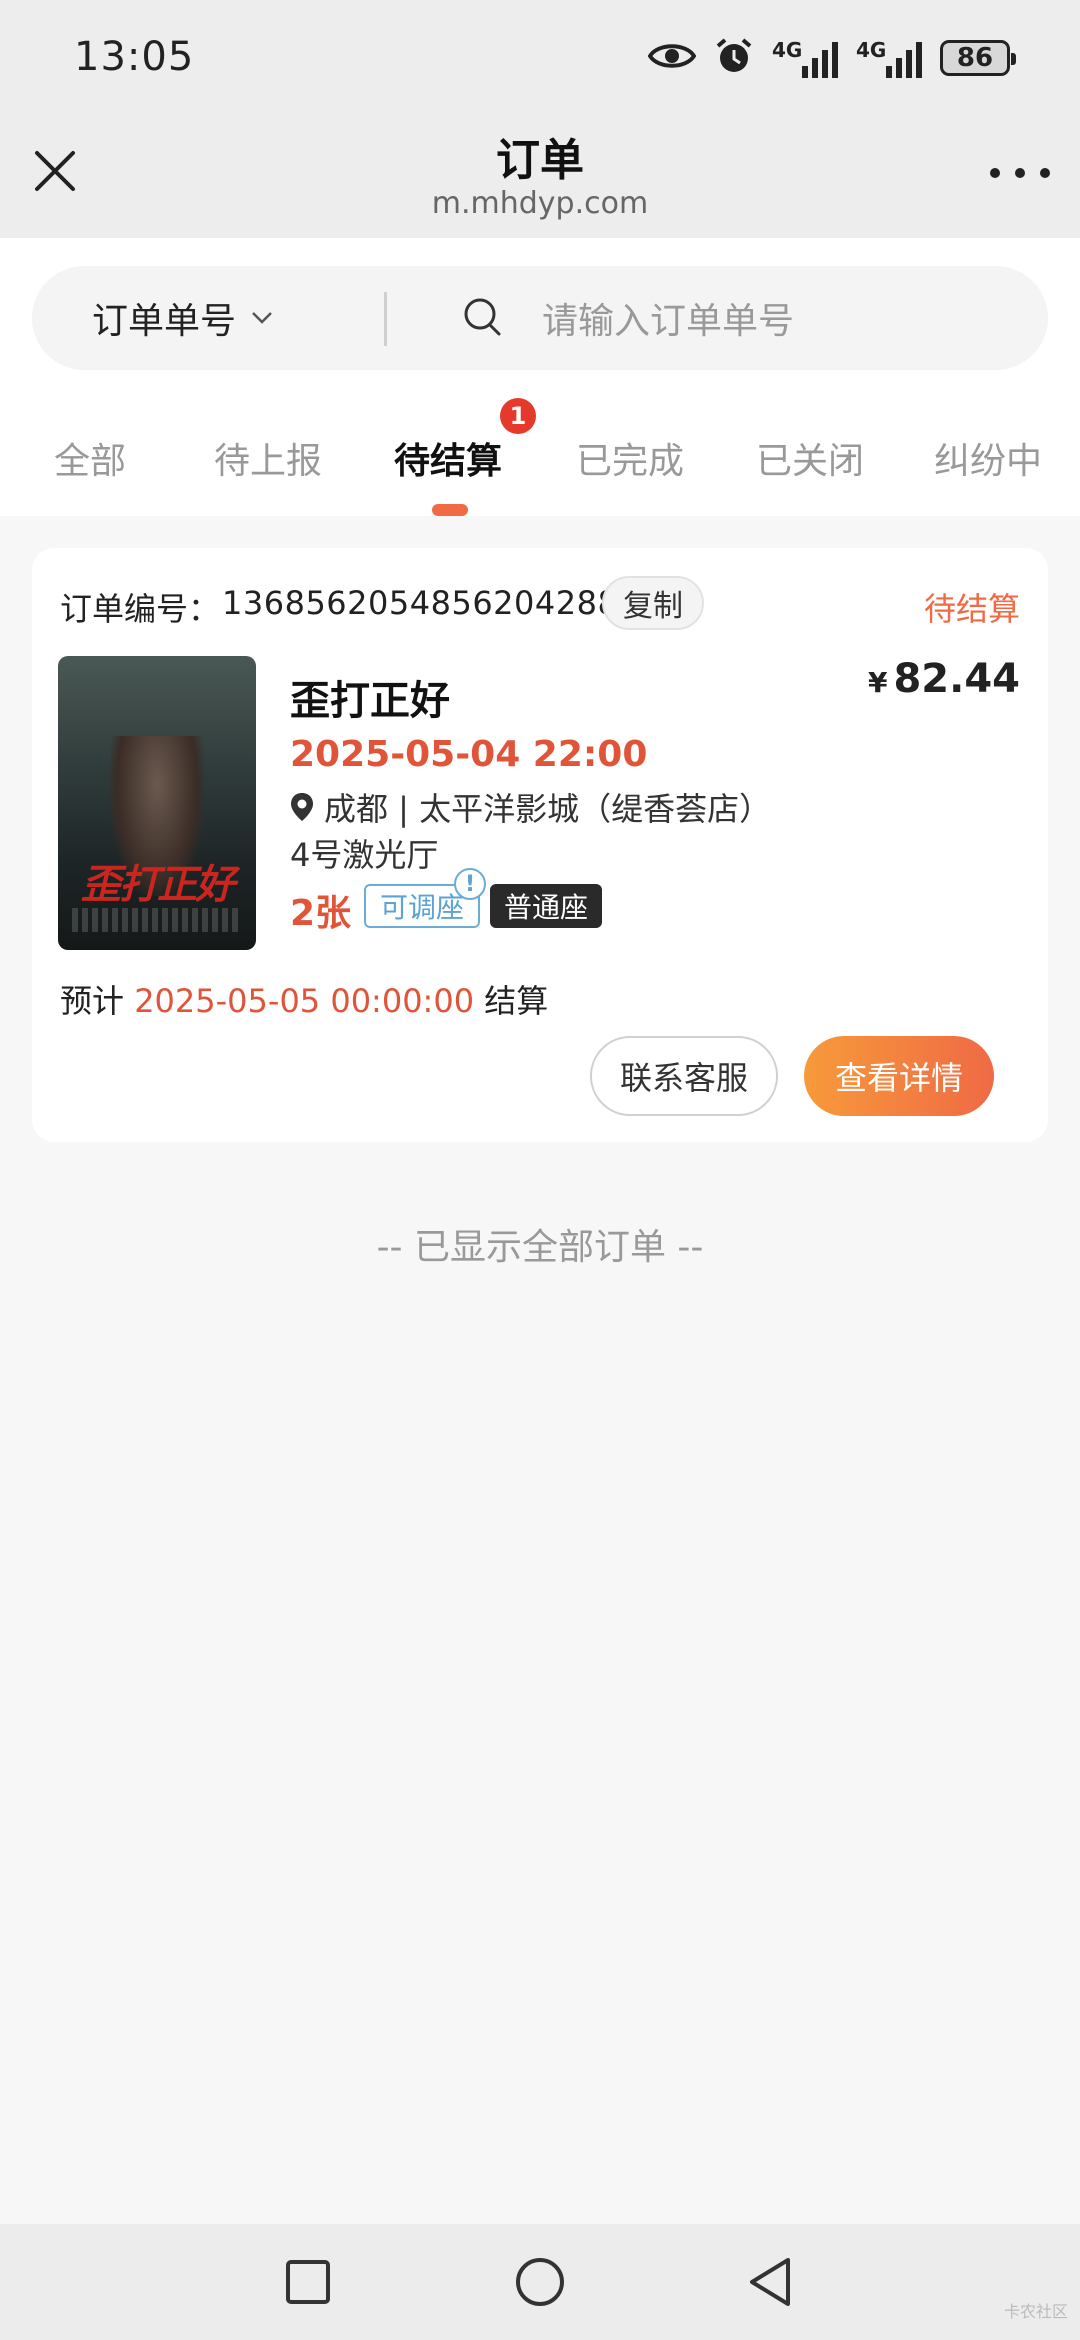 This screenshot has height=2340, width=1080. I want to click on seat-type-tag: 普通座, so click(546, 906).